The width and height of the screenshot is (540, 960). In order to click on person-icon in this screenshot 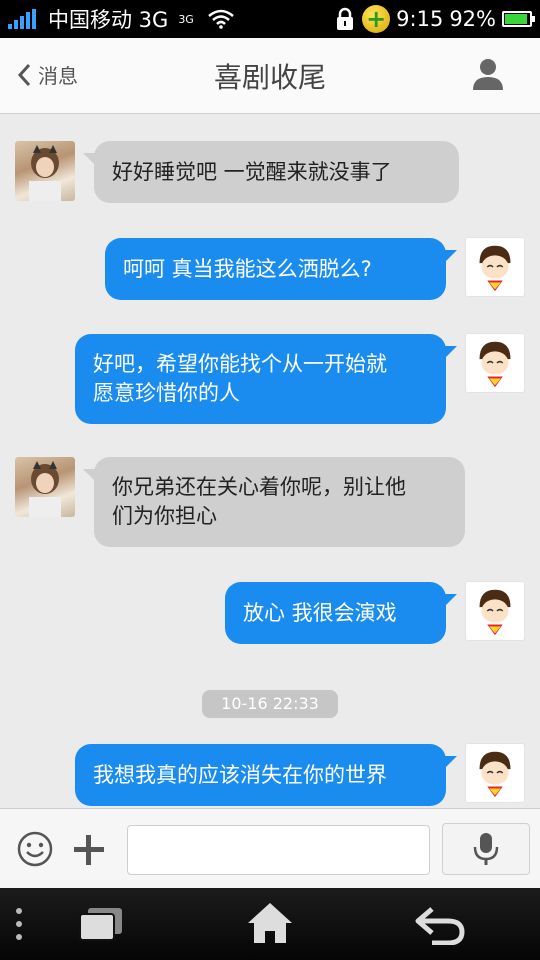, I will do `click(488, 74)`.